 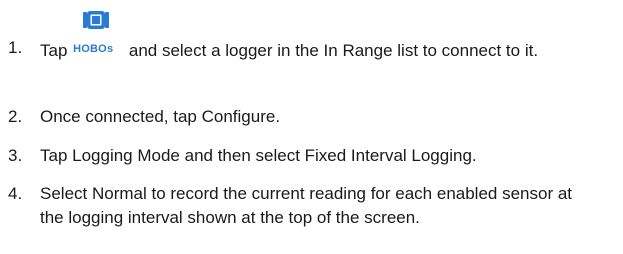 What do you see at coordinates (15, 193) in the screenshot?
I see `step-number: 4.` at bounding box center [15, 193].